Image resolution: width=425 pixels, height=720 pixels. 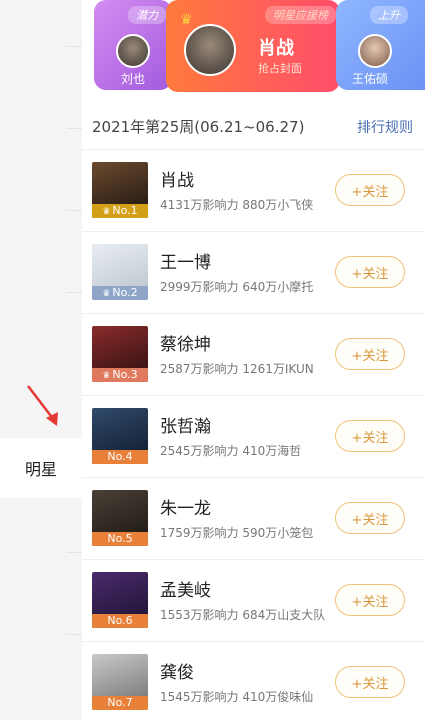 I want to click on star-thumbnail: No.7, so click(x=120, y=682).